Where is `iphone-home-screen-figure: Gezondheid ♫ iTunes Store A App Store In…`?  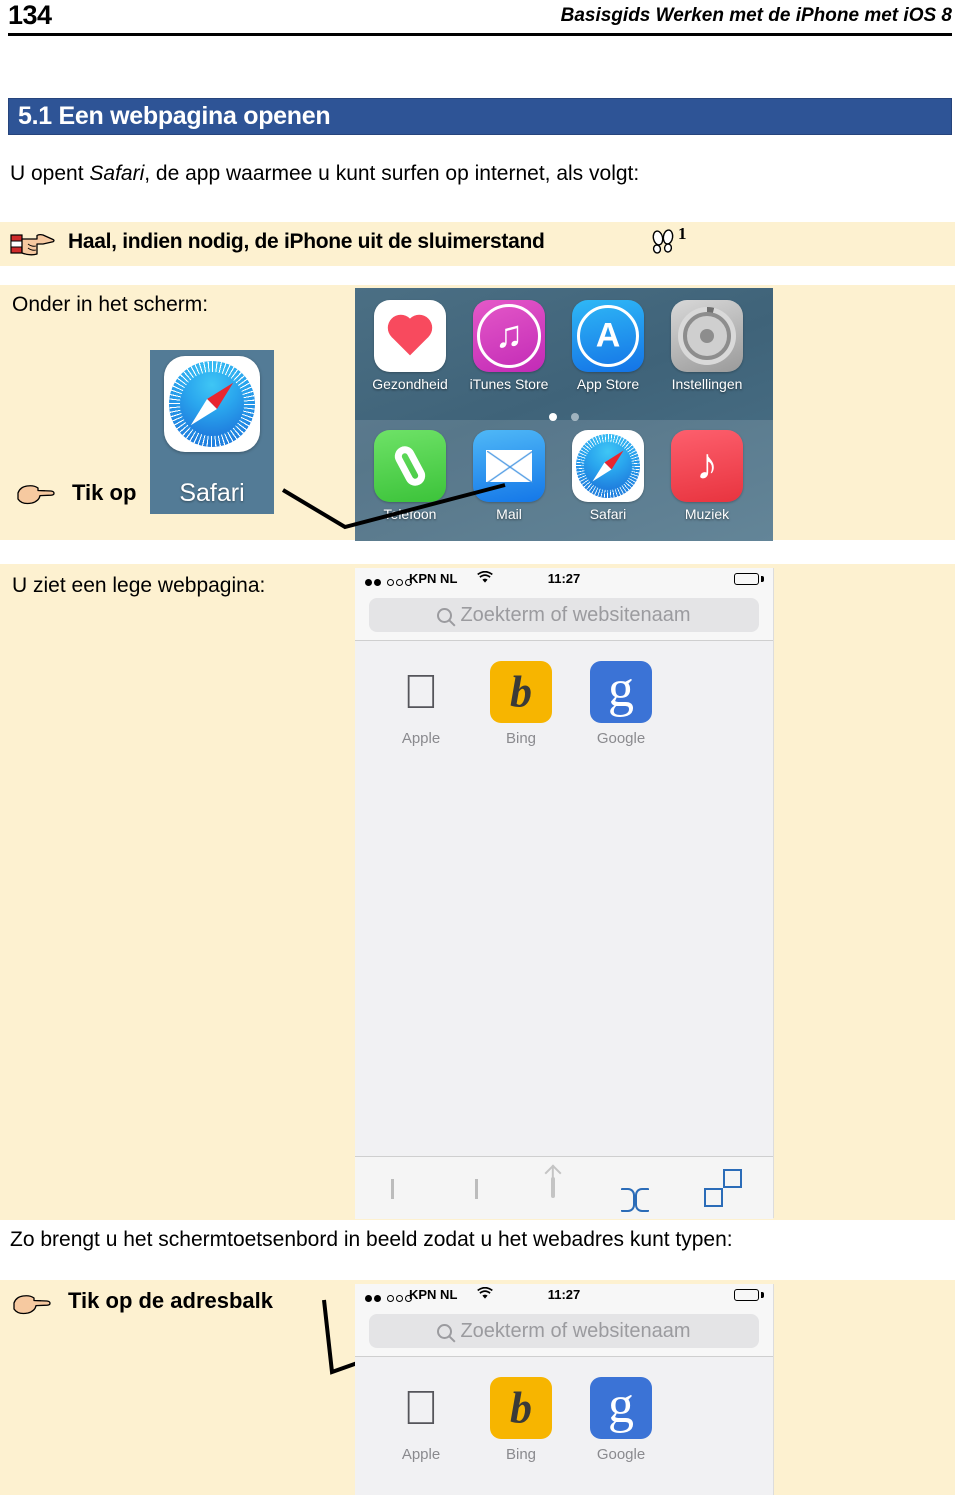 iphone-home-screen-figure: Gezondheid ♫ iTunes Store A App Store In… is located at coordinates (564, 414).